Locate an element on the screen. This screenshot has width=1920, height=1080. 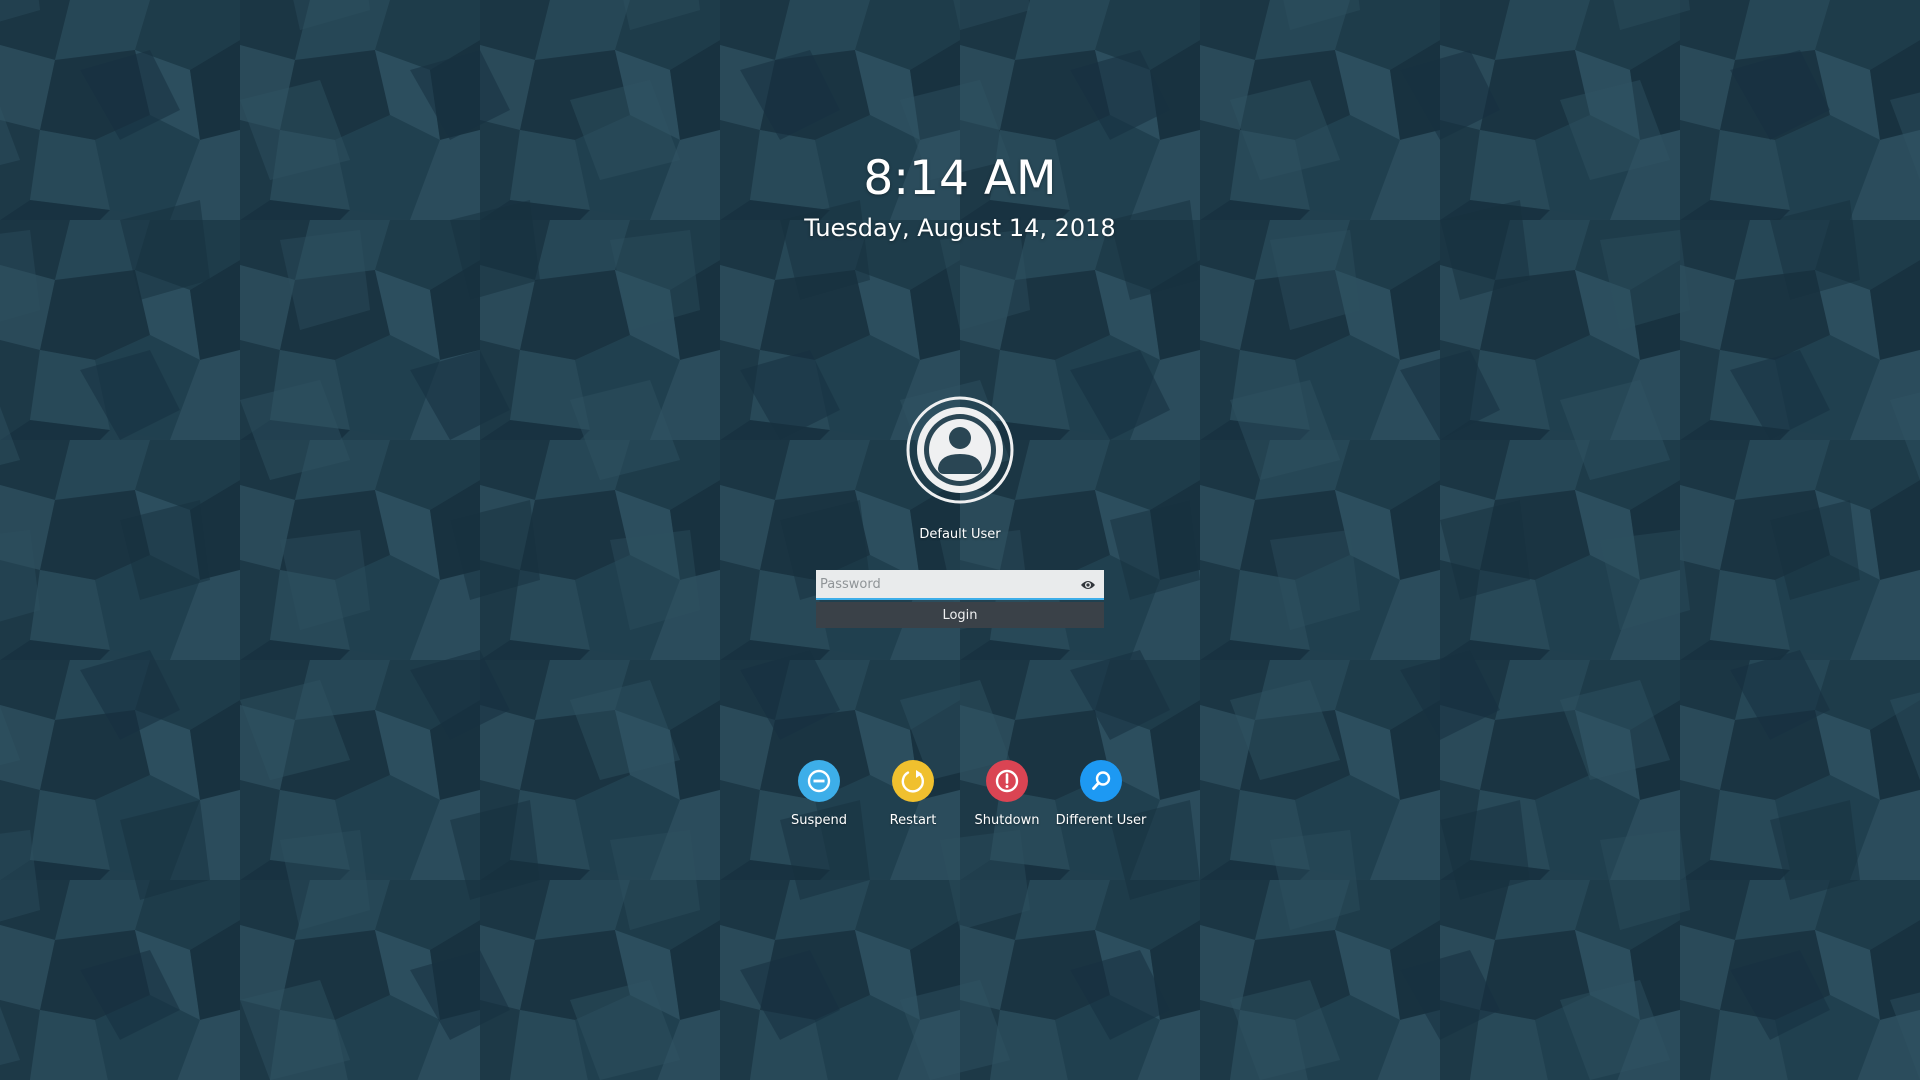
switch-user-icon is located at coordinates (1101, 781).